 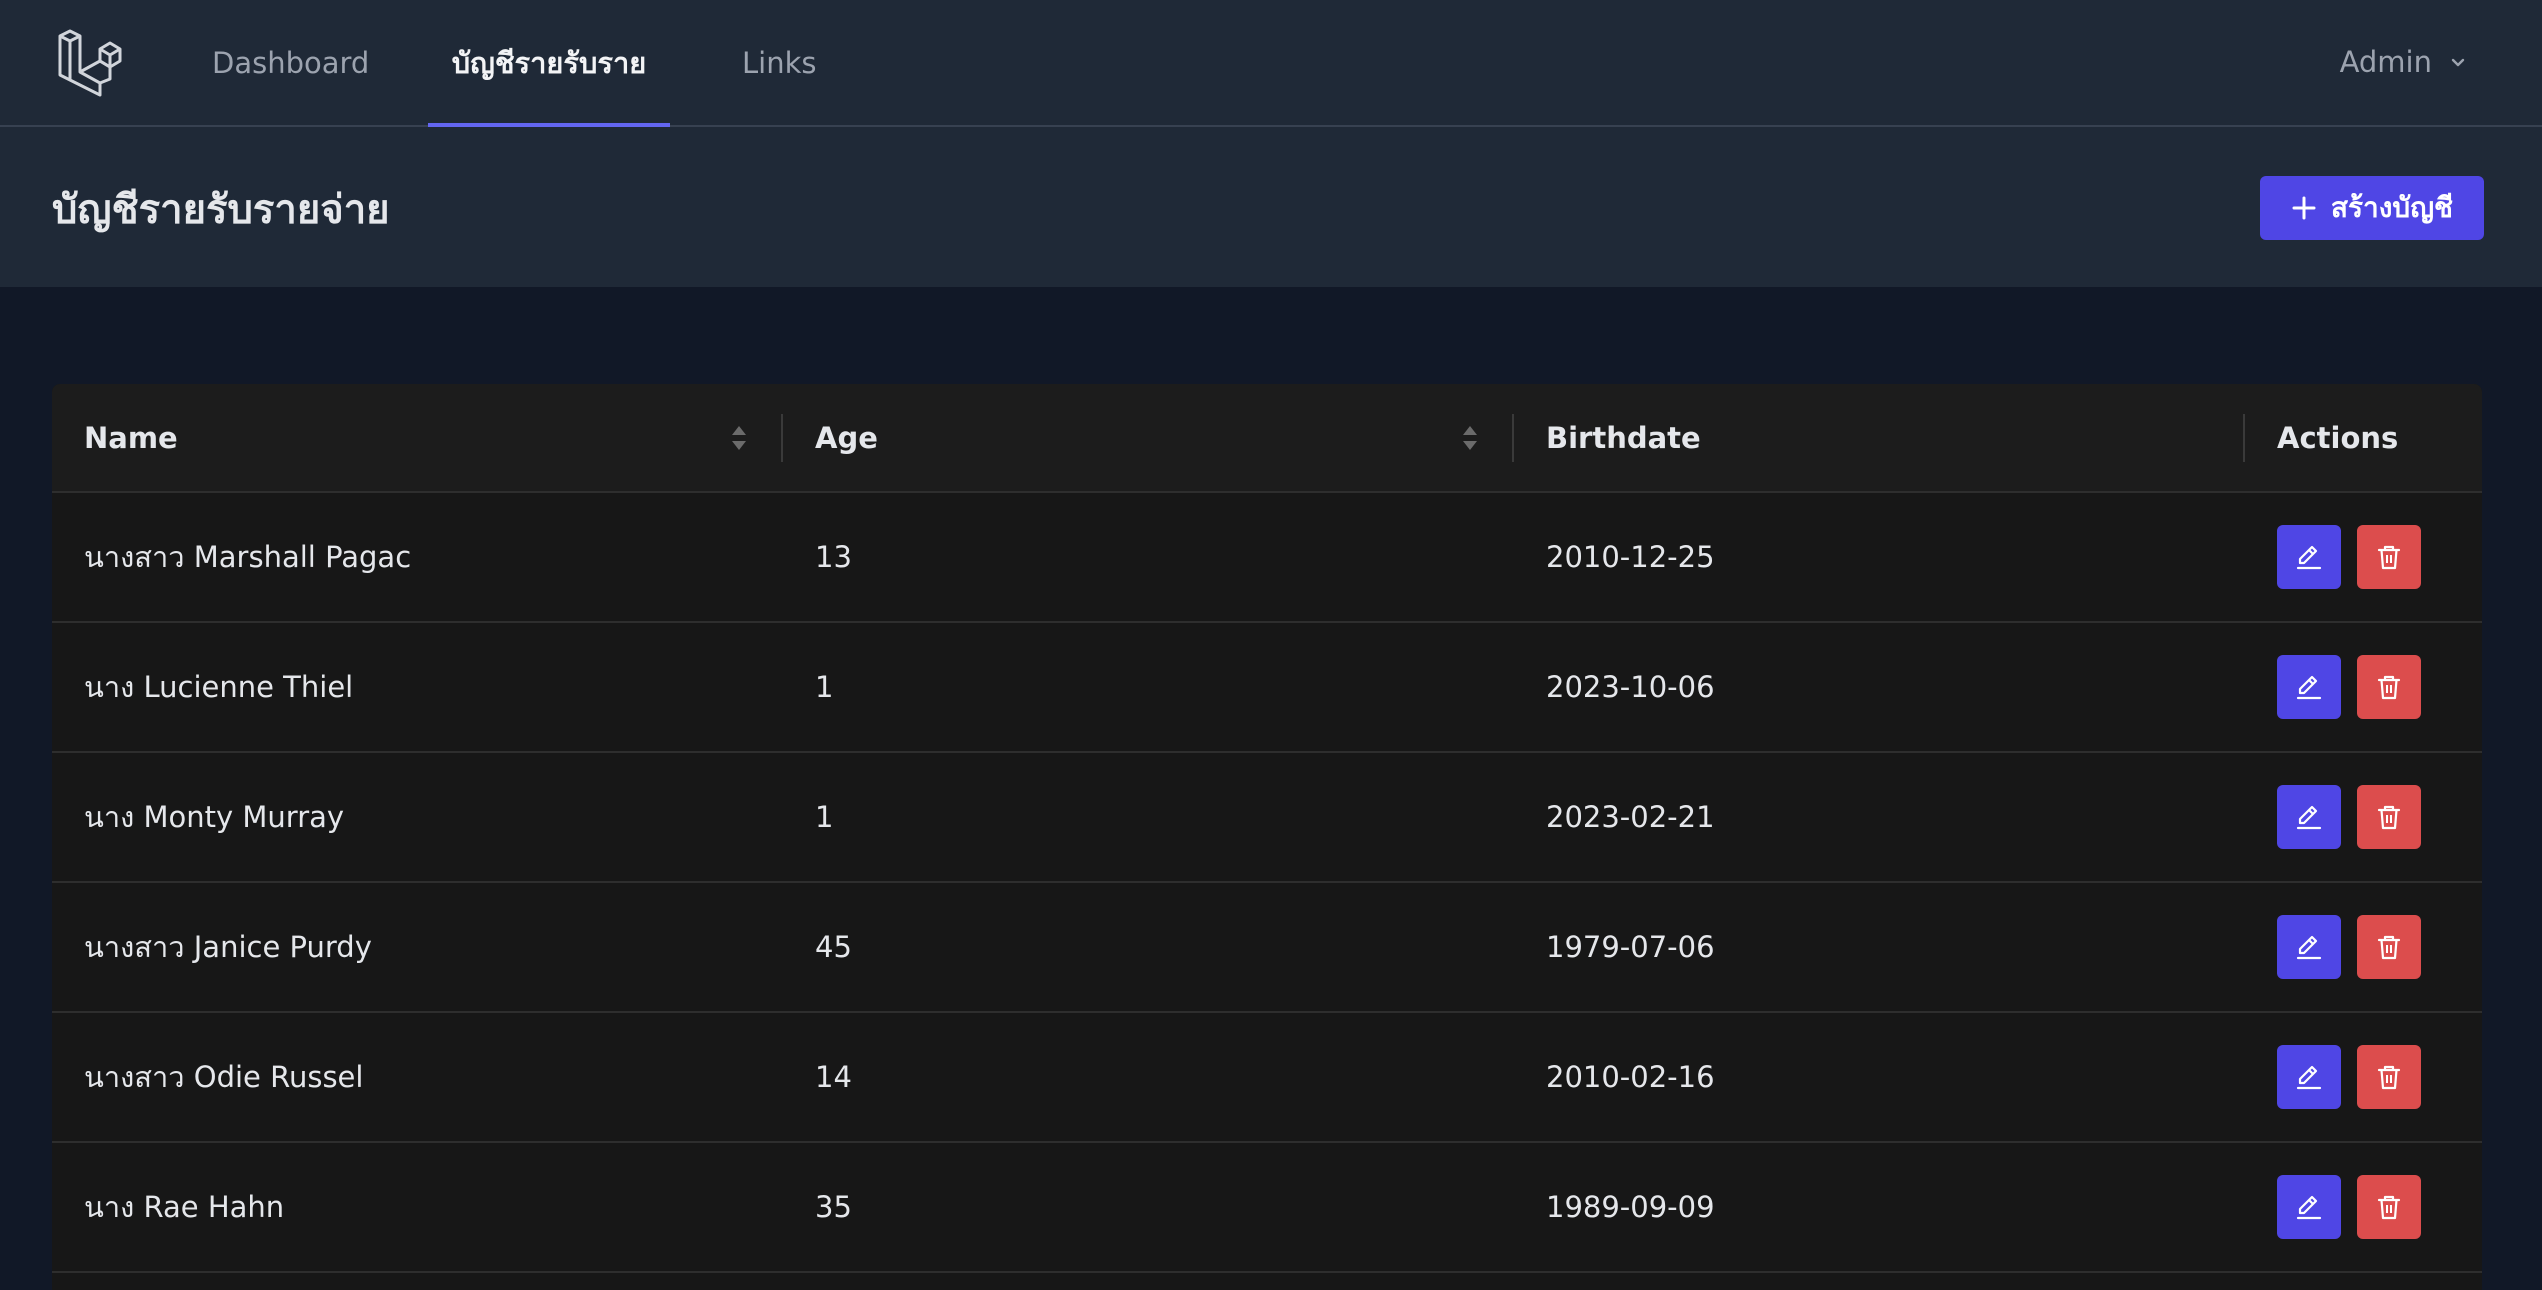 What do you see at coordinates (1879, 438) in the screenshot?
I see `column-header-birthdate: Birthdate` at bounding box center [1879, 438].